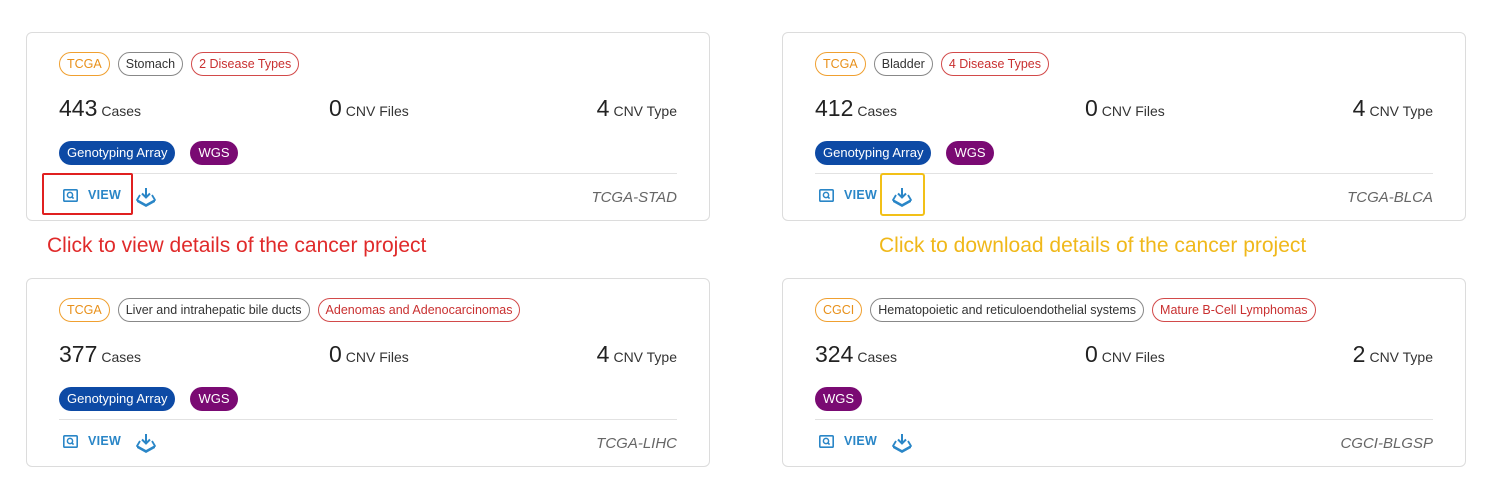  Describe the element at coordinates (100, 354) in the screenshot. I see `cases-stat: 377 Cases` at that location.